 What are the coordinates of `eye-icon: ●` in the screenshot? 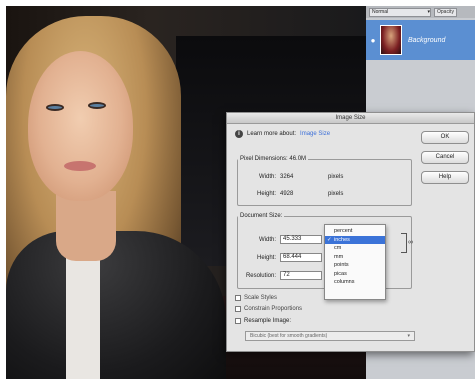 It's located at (373, 40).